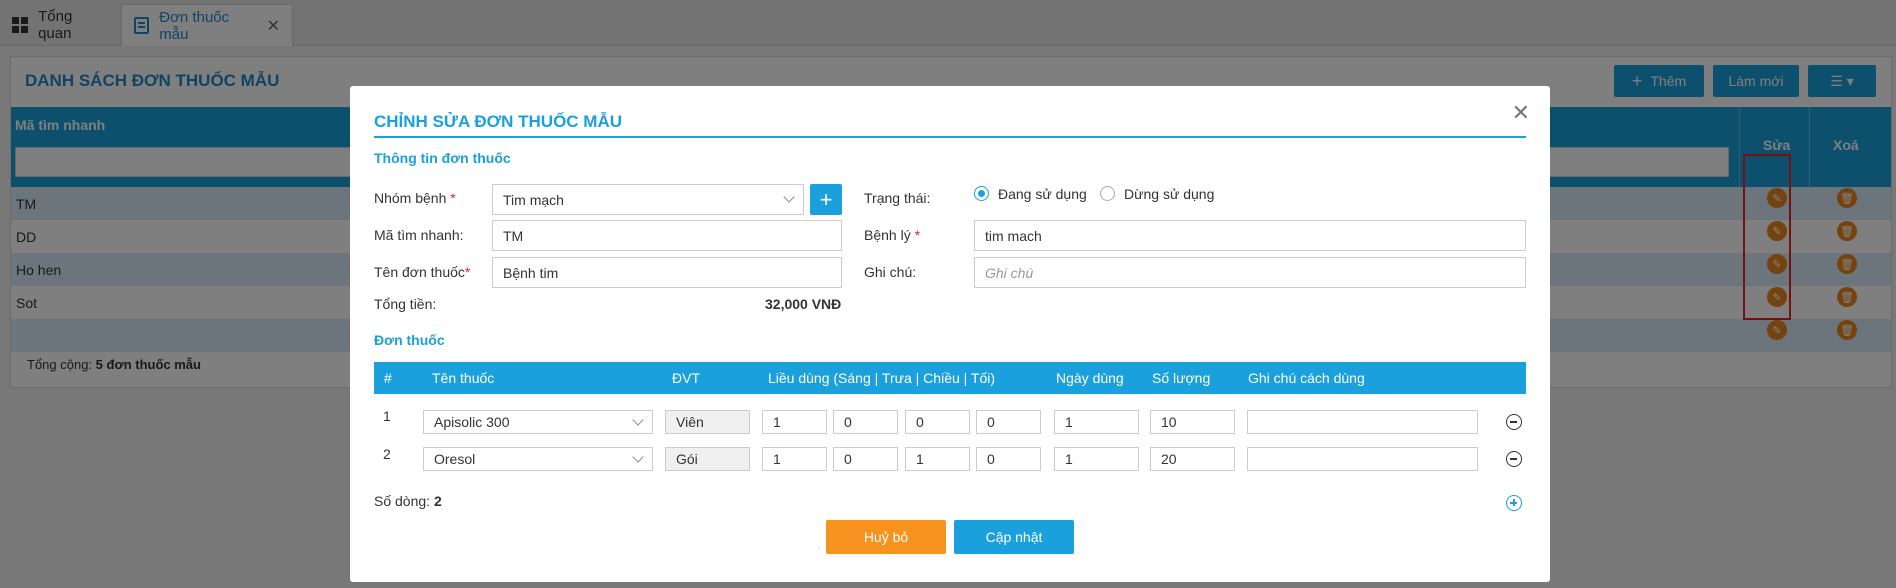 This screenshot has height=588, width=1896. What do you see at coordinates (648, 199) in the screenshot?
I see `disease-group-select: Tim mạch` at bounding box center [648, 199].